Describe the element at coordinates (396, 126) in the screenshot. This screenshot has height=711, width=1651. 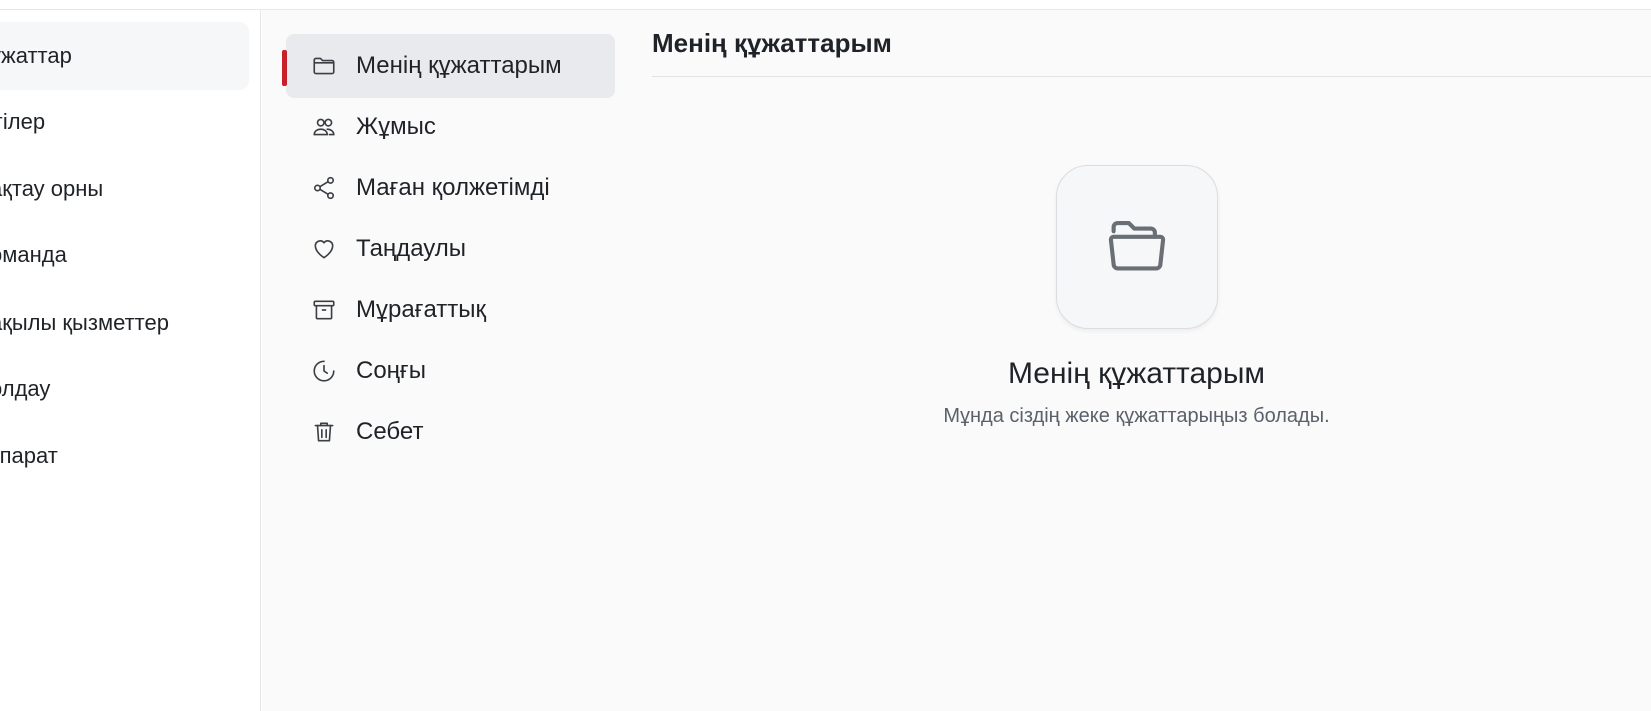
I see `nav-item-label: Жұмыс` at that location.